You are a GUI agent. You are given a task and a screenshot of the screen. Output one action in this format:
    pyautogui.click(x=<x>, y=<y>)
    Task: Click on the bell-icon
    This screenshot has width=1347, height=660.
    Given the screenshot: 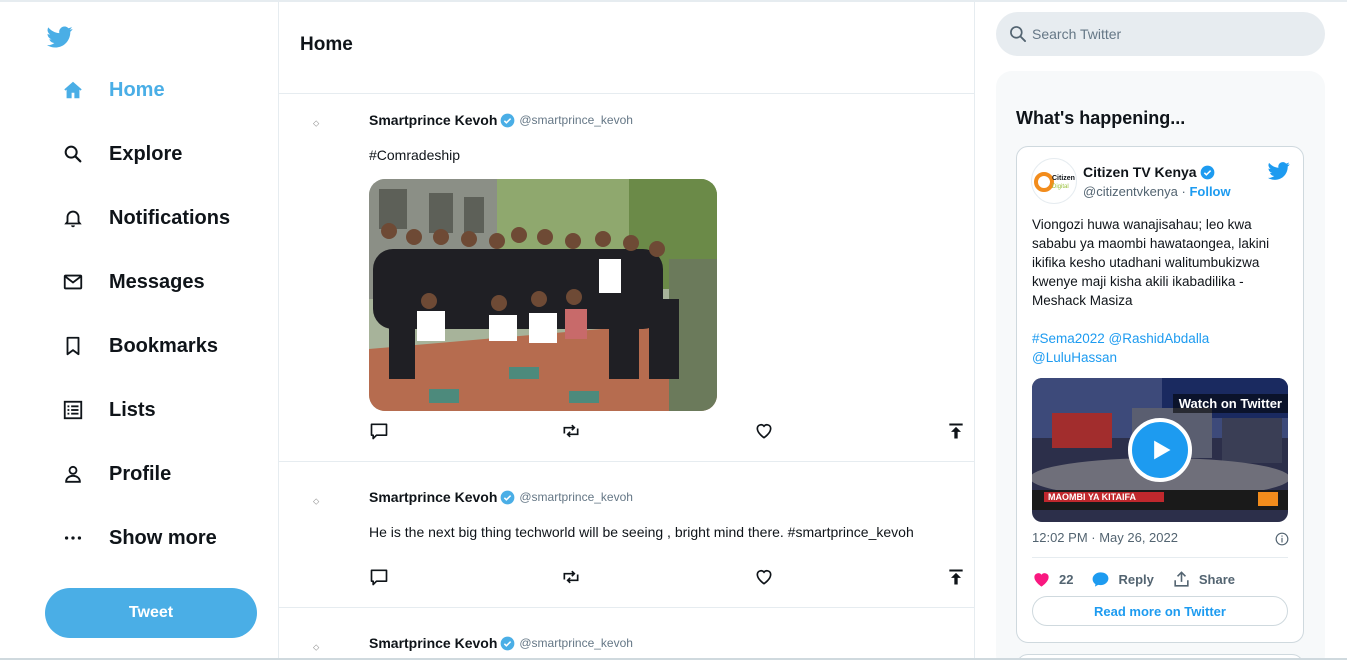 What is the action you would take?
    pyautogui.click(x=77, y=218)
    